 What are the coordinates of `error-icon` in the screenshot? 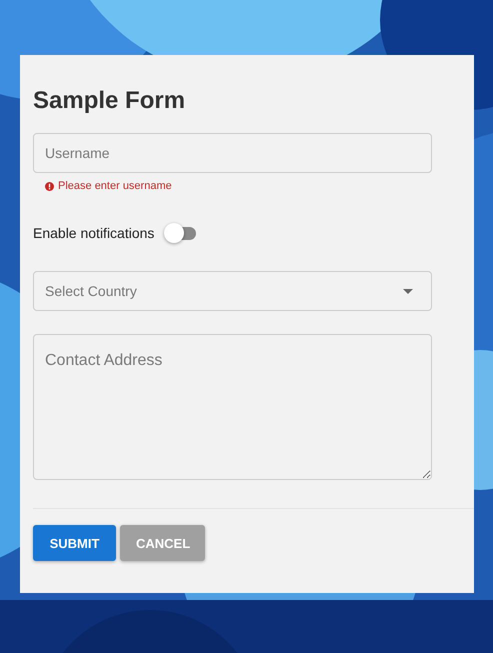 It's located at (49, 186).